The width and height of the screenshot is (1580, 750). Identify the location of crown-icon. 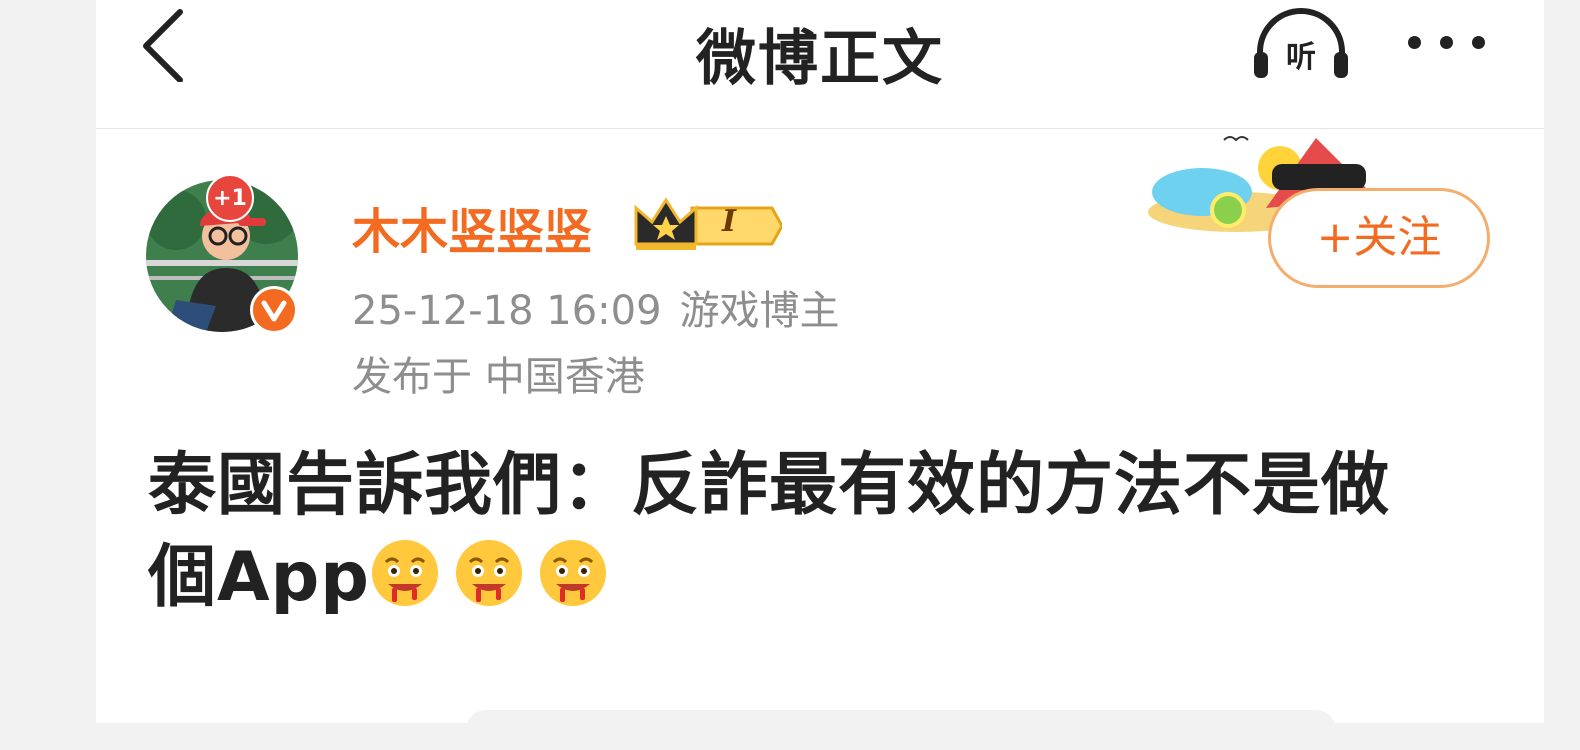
(709, 223).